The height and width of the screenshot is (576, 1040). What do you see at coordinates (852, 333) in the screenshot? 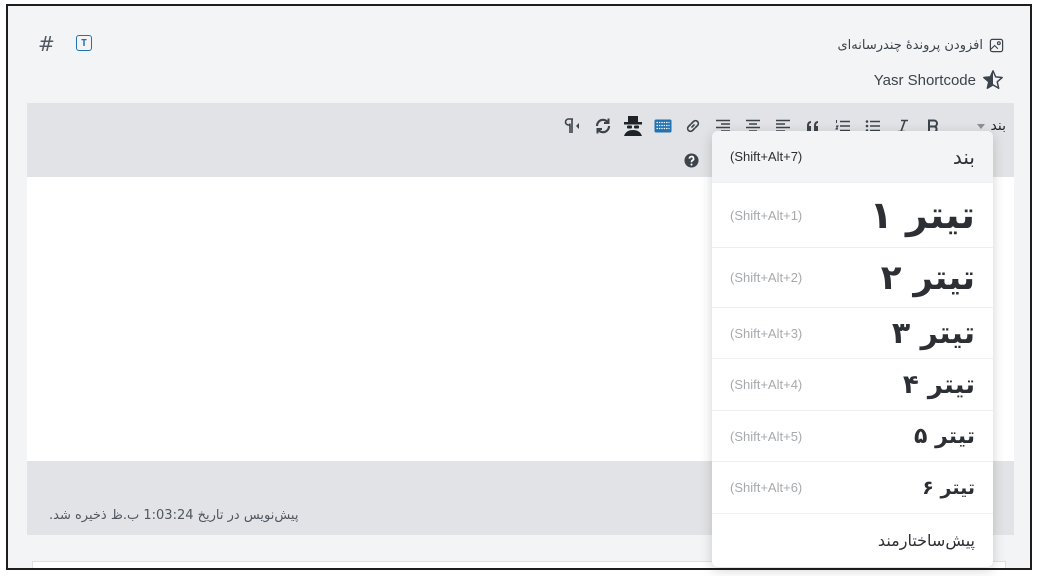
I see `format-option-heading-3: (Shift+Alt+3) تیتر ۳` at bounding box center [852, 333].